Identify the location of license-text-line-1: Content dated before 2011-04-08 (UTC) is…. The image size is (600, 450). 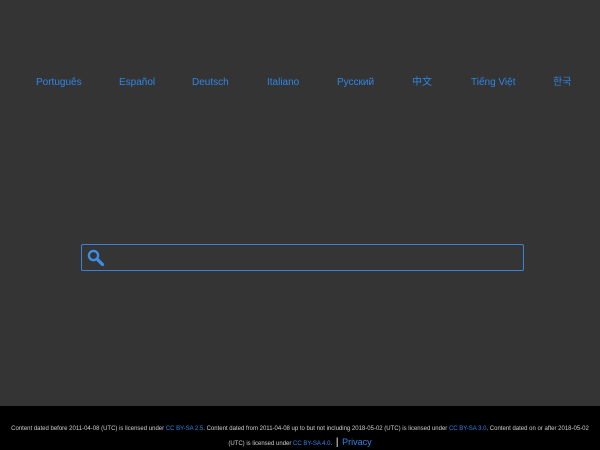
(300, 429).